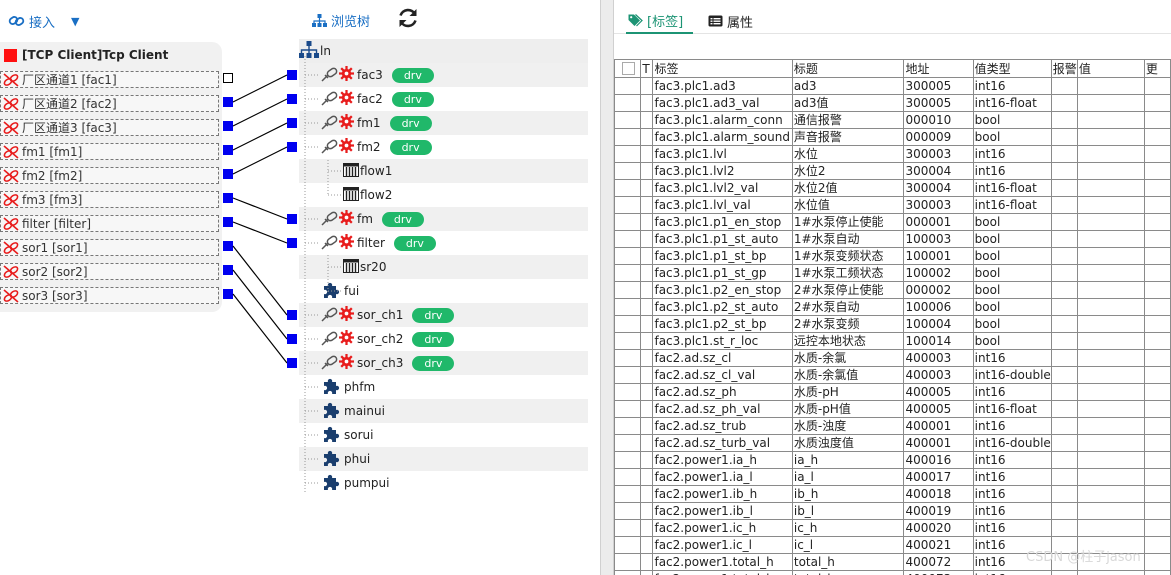  Describe the element at coordinates (892, 409) in the screenshot. I see `table-row: fac2.ad.sz_ph_val 水质-pH值 400005 int16-float` at that location.